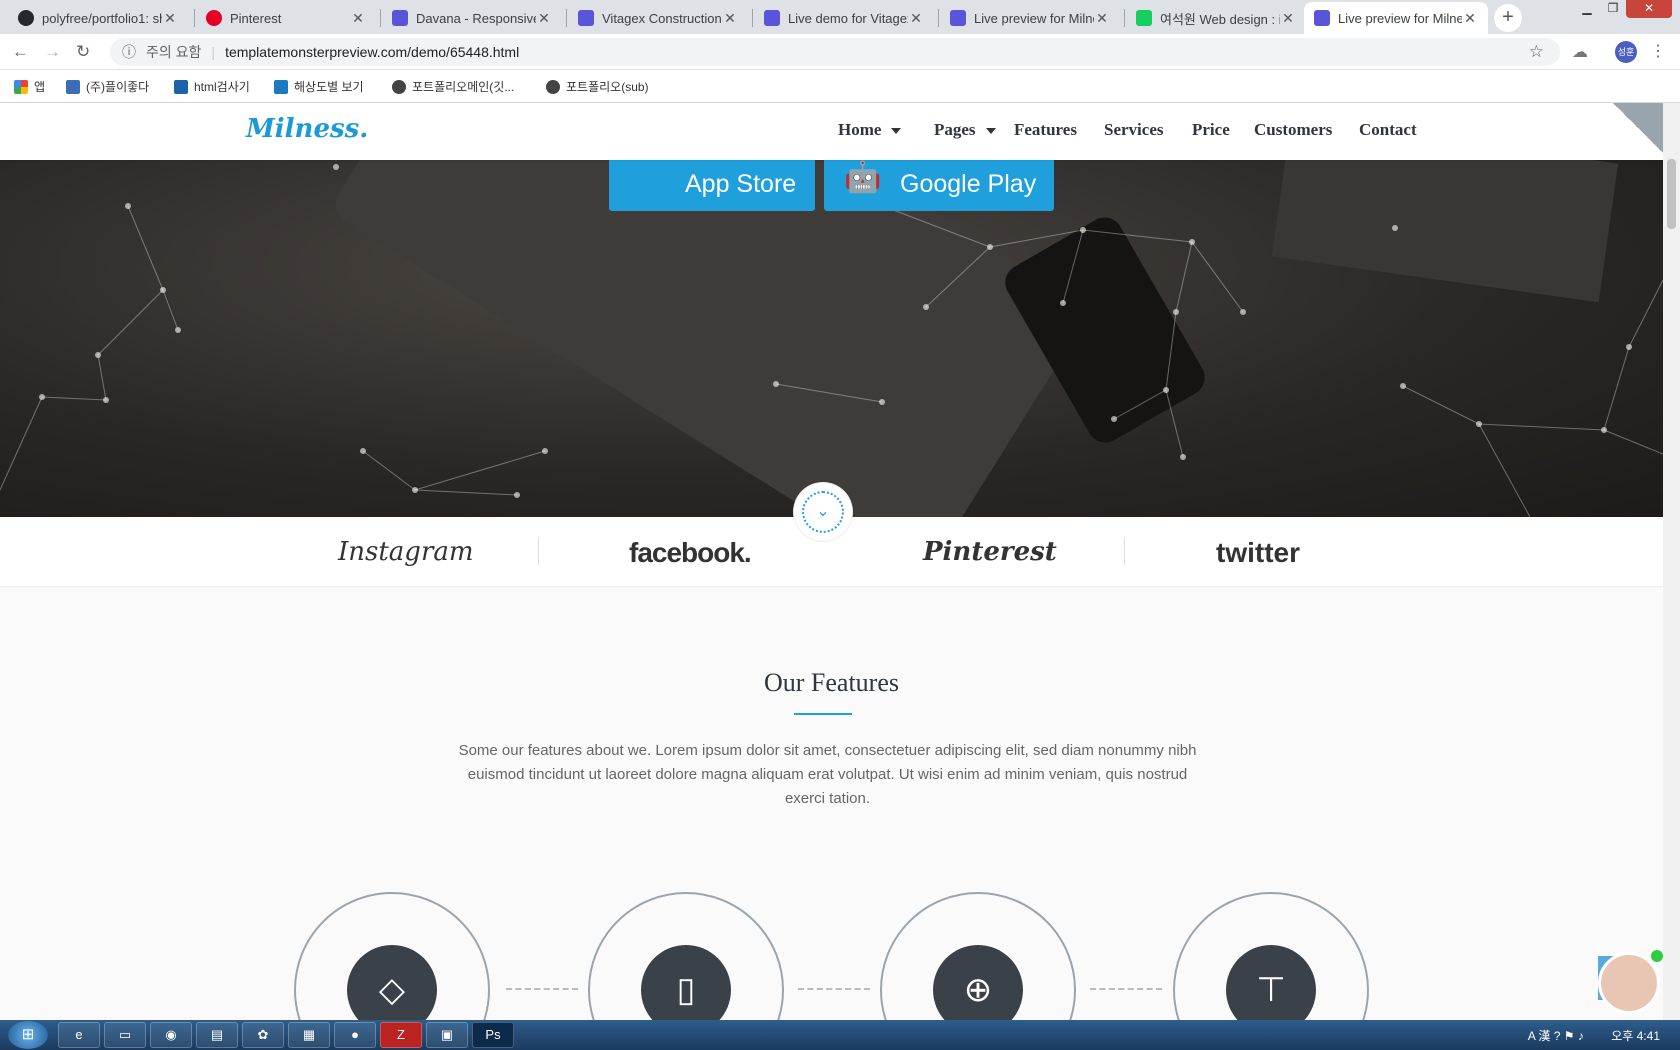  I want to click on bookmark-item: 포트폴리오(sub), so click(597, 86).